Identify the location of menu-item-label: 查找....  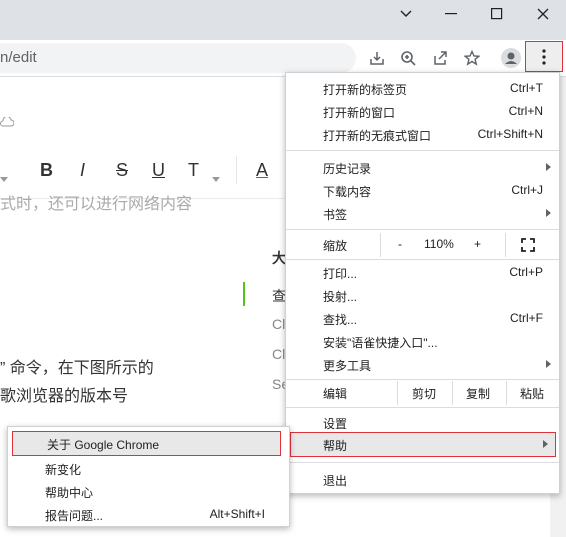
(340, 320).